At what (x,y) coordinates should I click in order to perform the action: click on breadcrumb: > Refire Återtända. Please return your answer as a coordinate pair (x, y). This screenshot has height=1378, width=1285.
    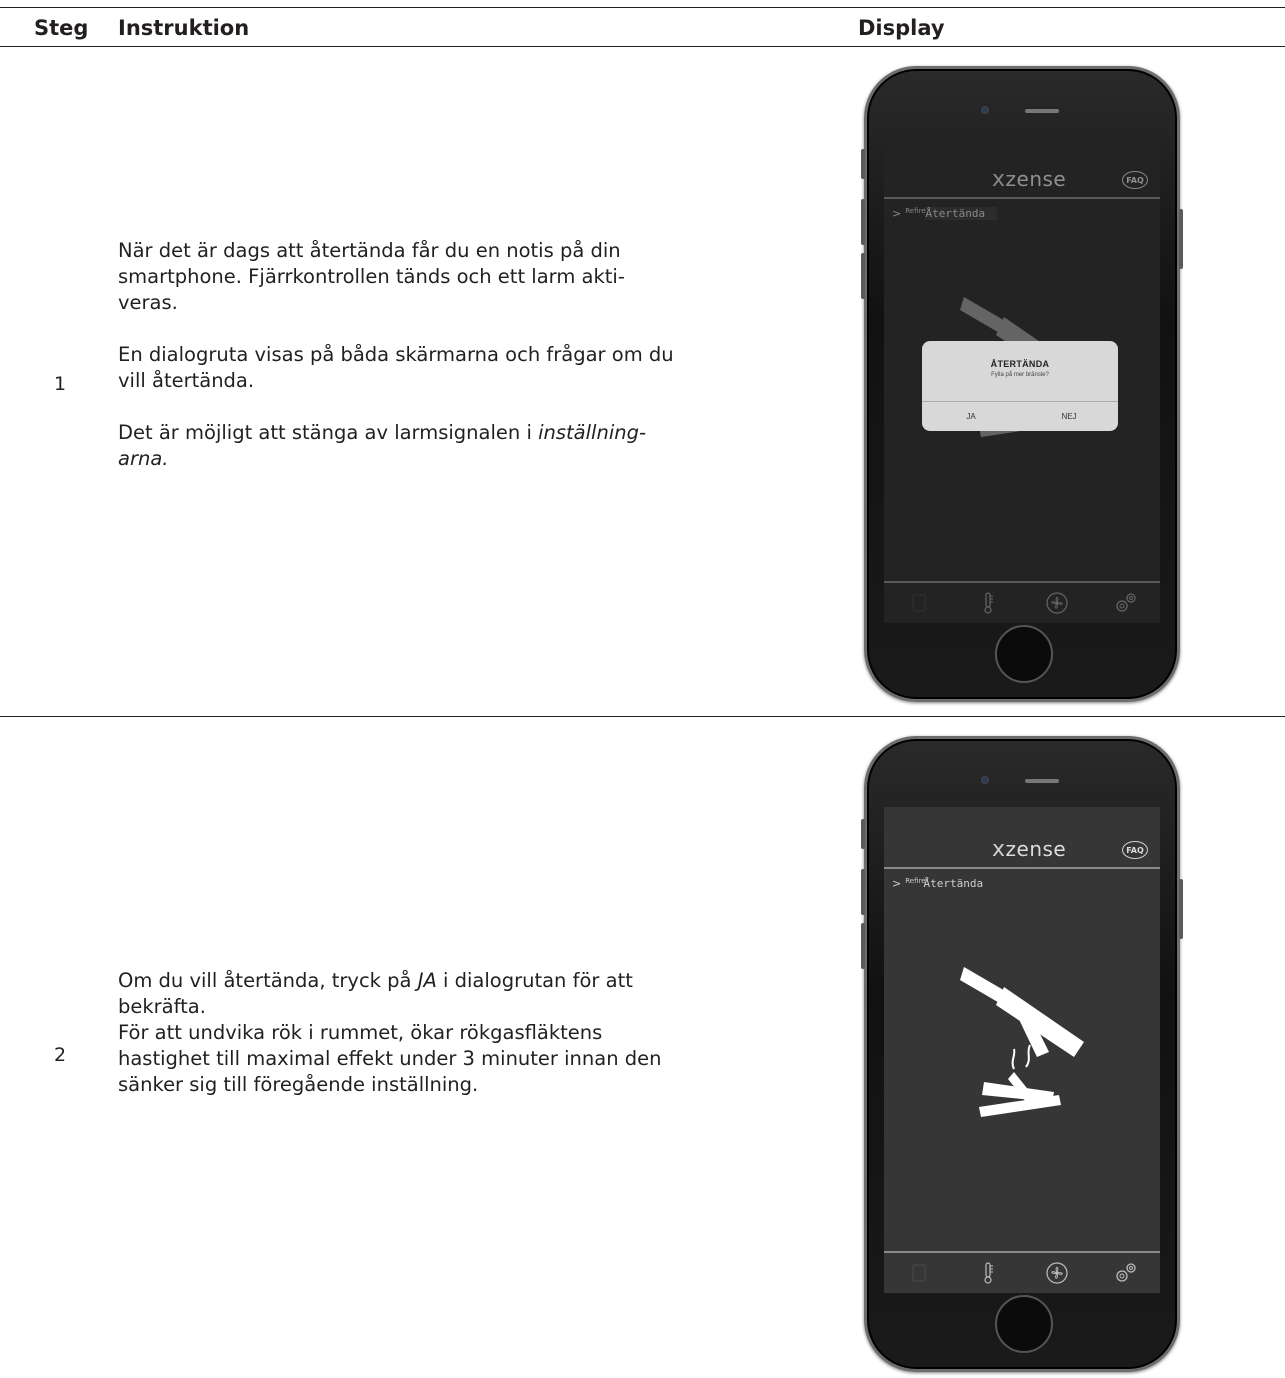
    Looking at the image, I should click on (938, 883).